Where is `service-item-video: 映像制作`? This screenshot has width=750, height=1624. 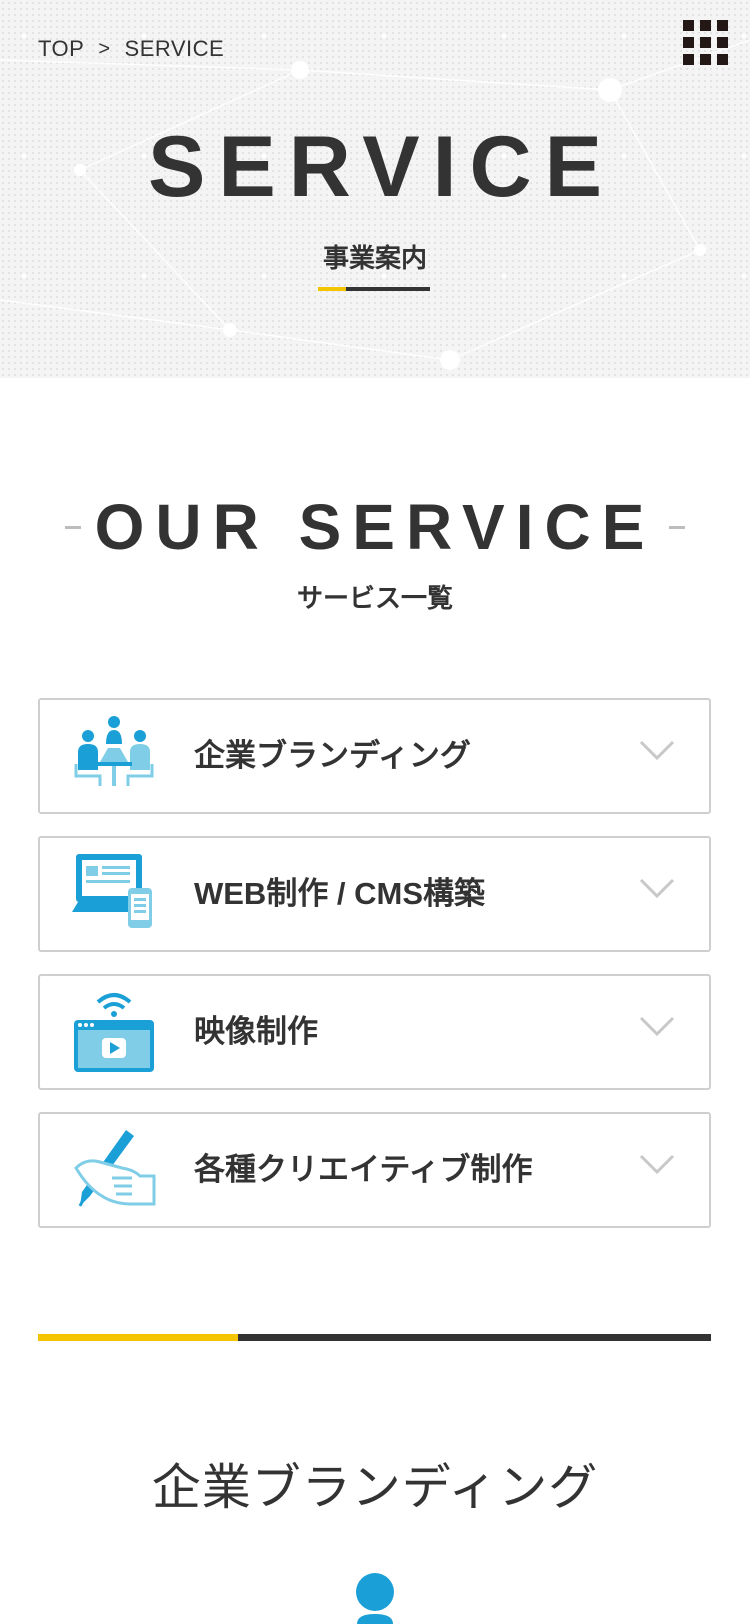
service-item-video: 映像制作 is located at coordinates (374, 1032).